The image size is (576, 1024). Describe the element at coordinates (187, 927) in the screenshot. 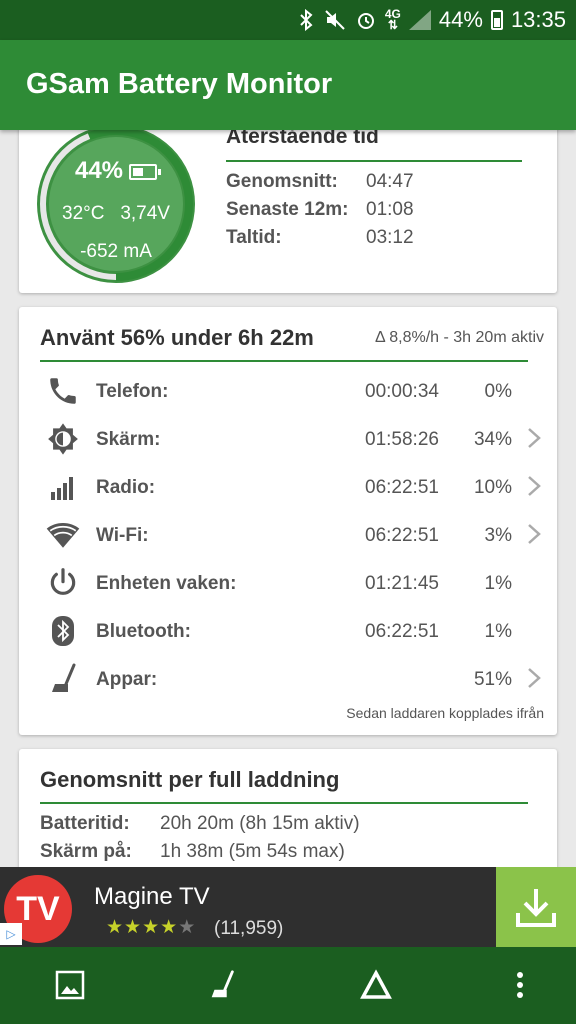

I see `star-empty-icon: ★` at that location.